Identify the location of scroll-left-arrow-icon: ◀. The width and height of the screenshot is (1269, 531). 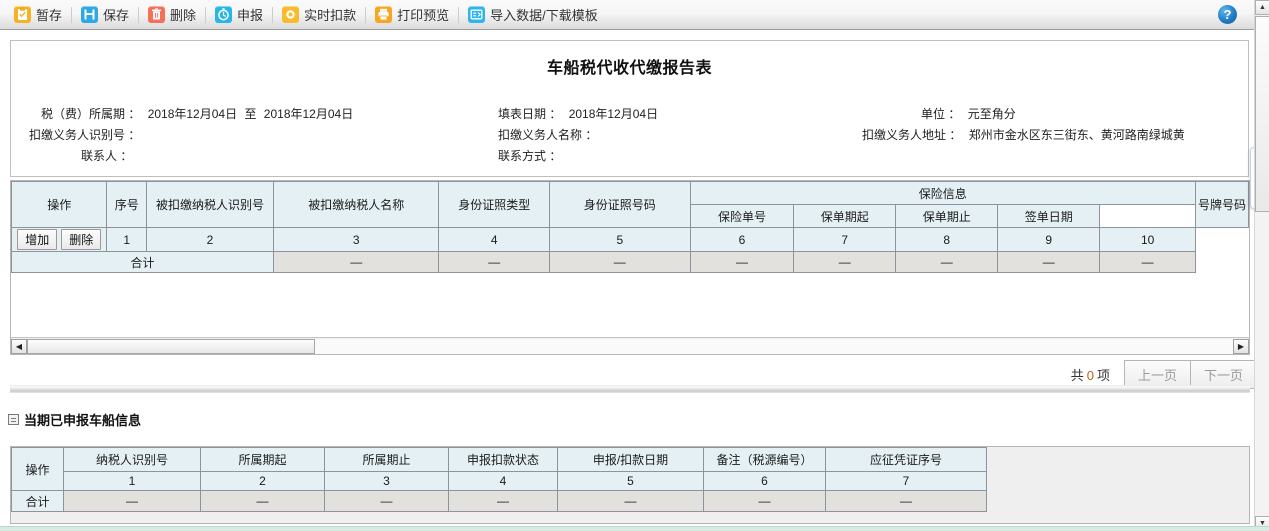
(19, 346).